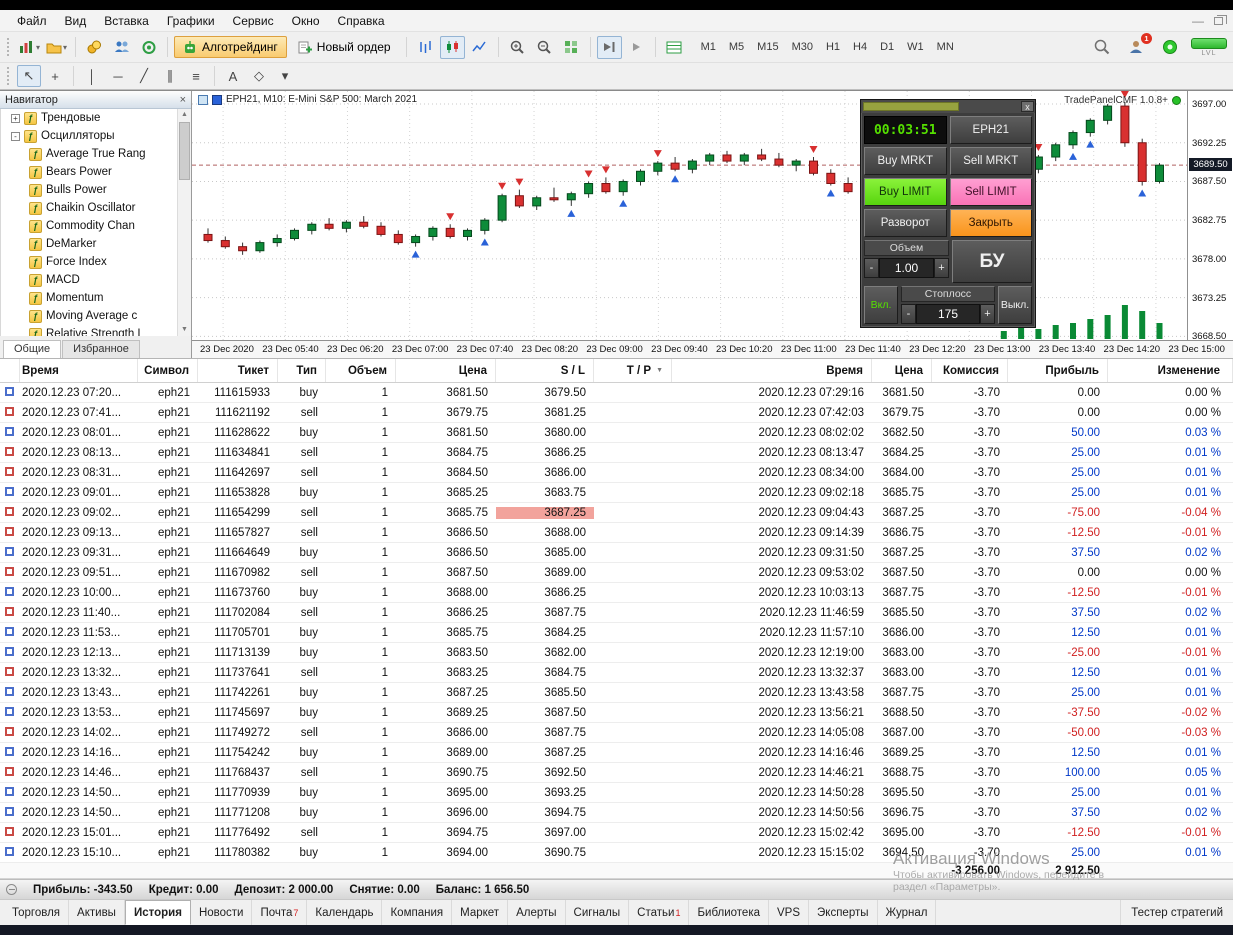 This screenshot has width=1233, height=935. Describe the element at coordinates (101, 349) in the screenshot. I see `navigator-tab: Избранное` at that location.